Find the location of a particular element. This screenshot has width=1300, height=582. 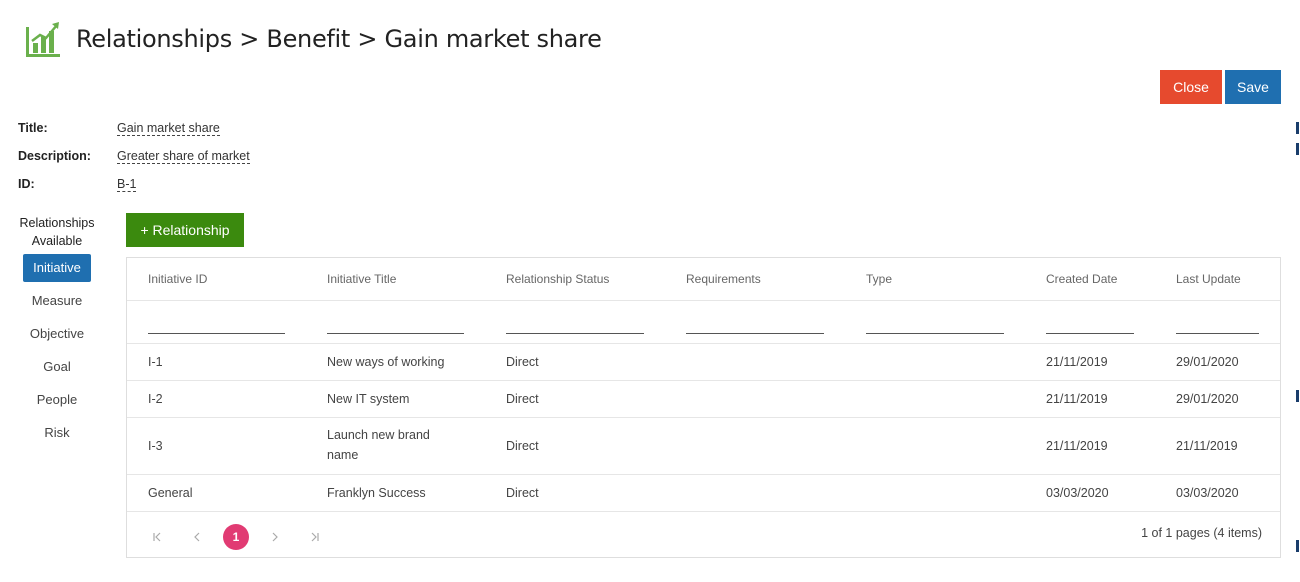

cell-initiative-title: Franklyn Success is located at coordinates (376, 493).